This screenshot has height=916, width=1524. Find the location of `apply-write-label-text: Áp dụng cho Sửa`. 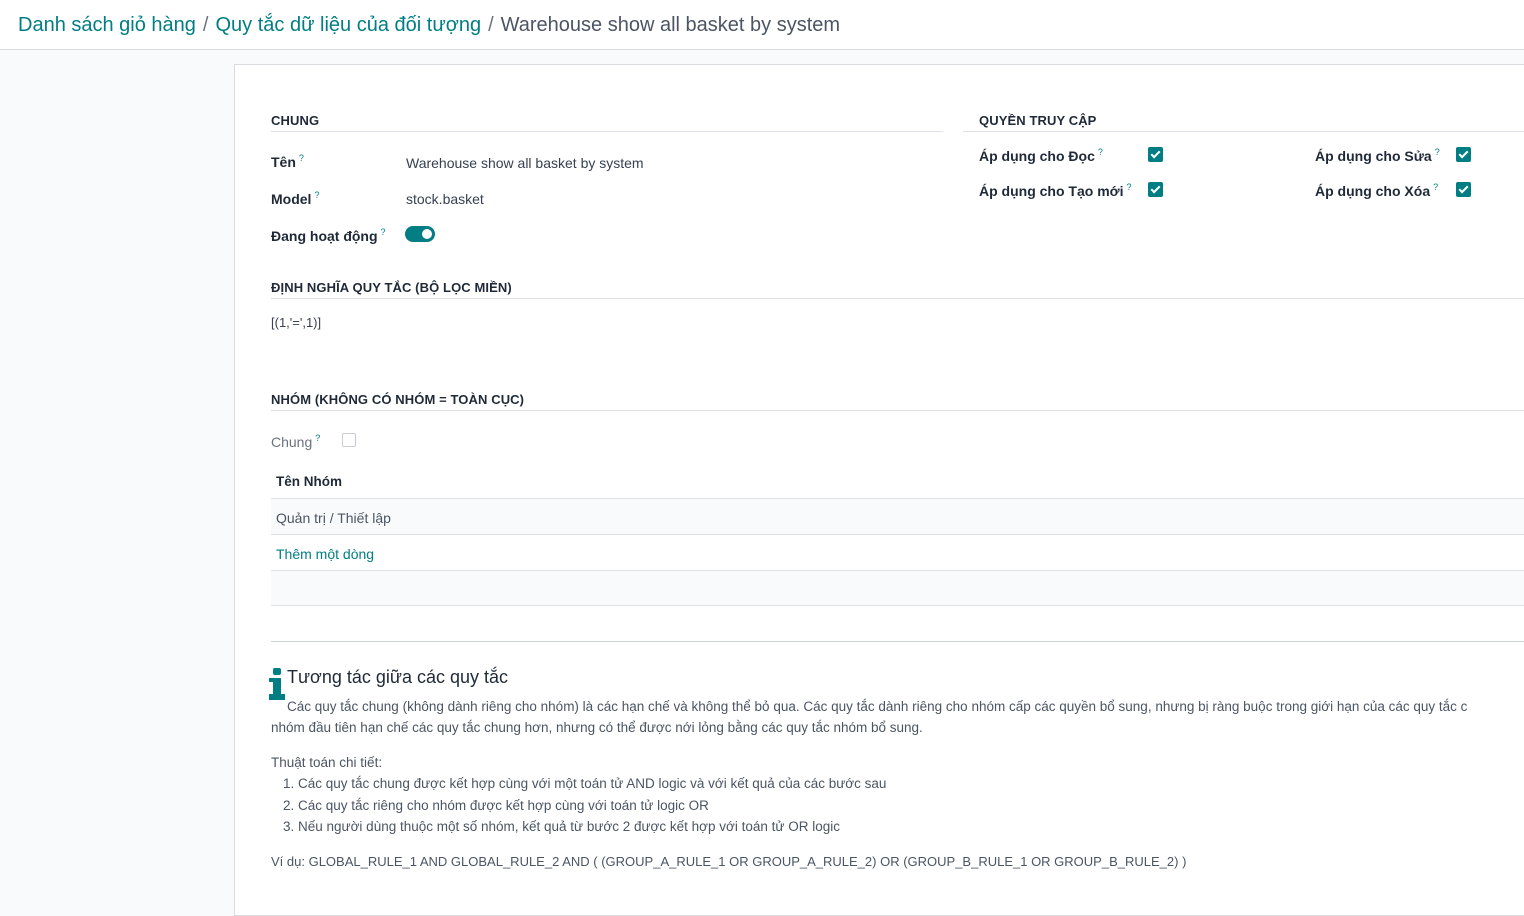

apply-write-label-text: Áp dụng cho Sửa is located at coordinates (1373, 156).